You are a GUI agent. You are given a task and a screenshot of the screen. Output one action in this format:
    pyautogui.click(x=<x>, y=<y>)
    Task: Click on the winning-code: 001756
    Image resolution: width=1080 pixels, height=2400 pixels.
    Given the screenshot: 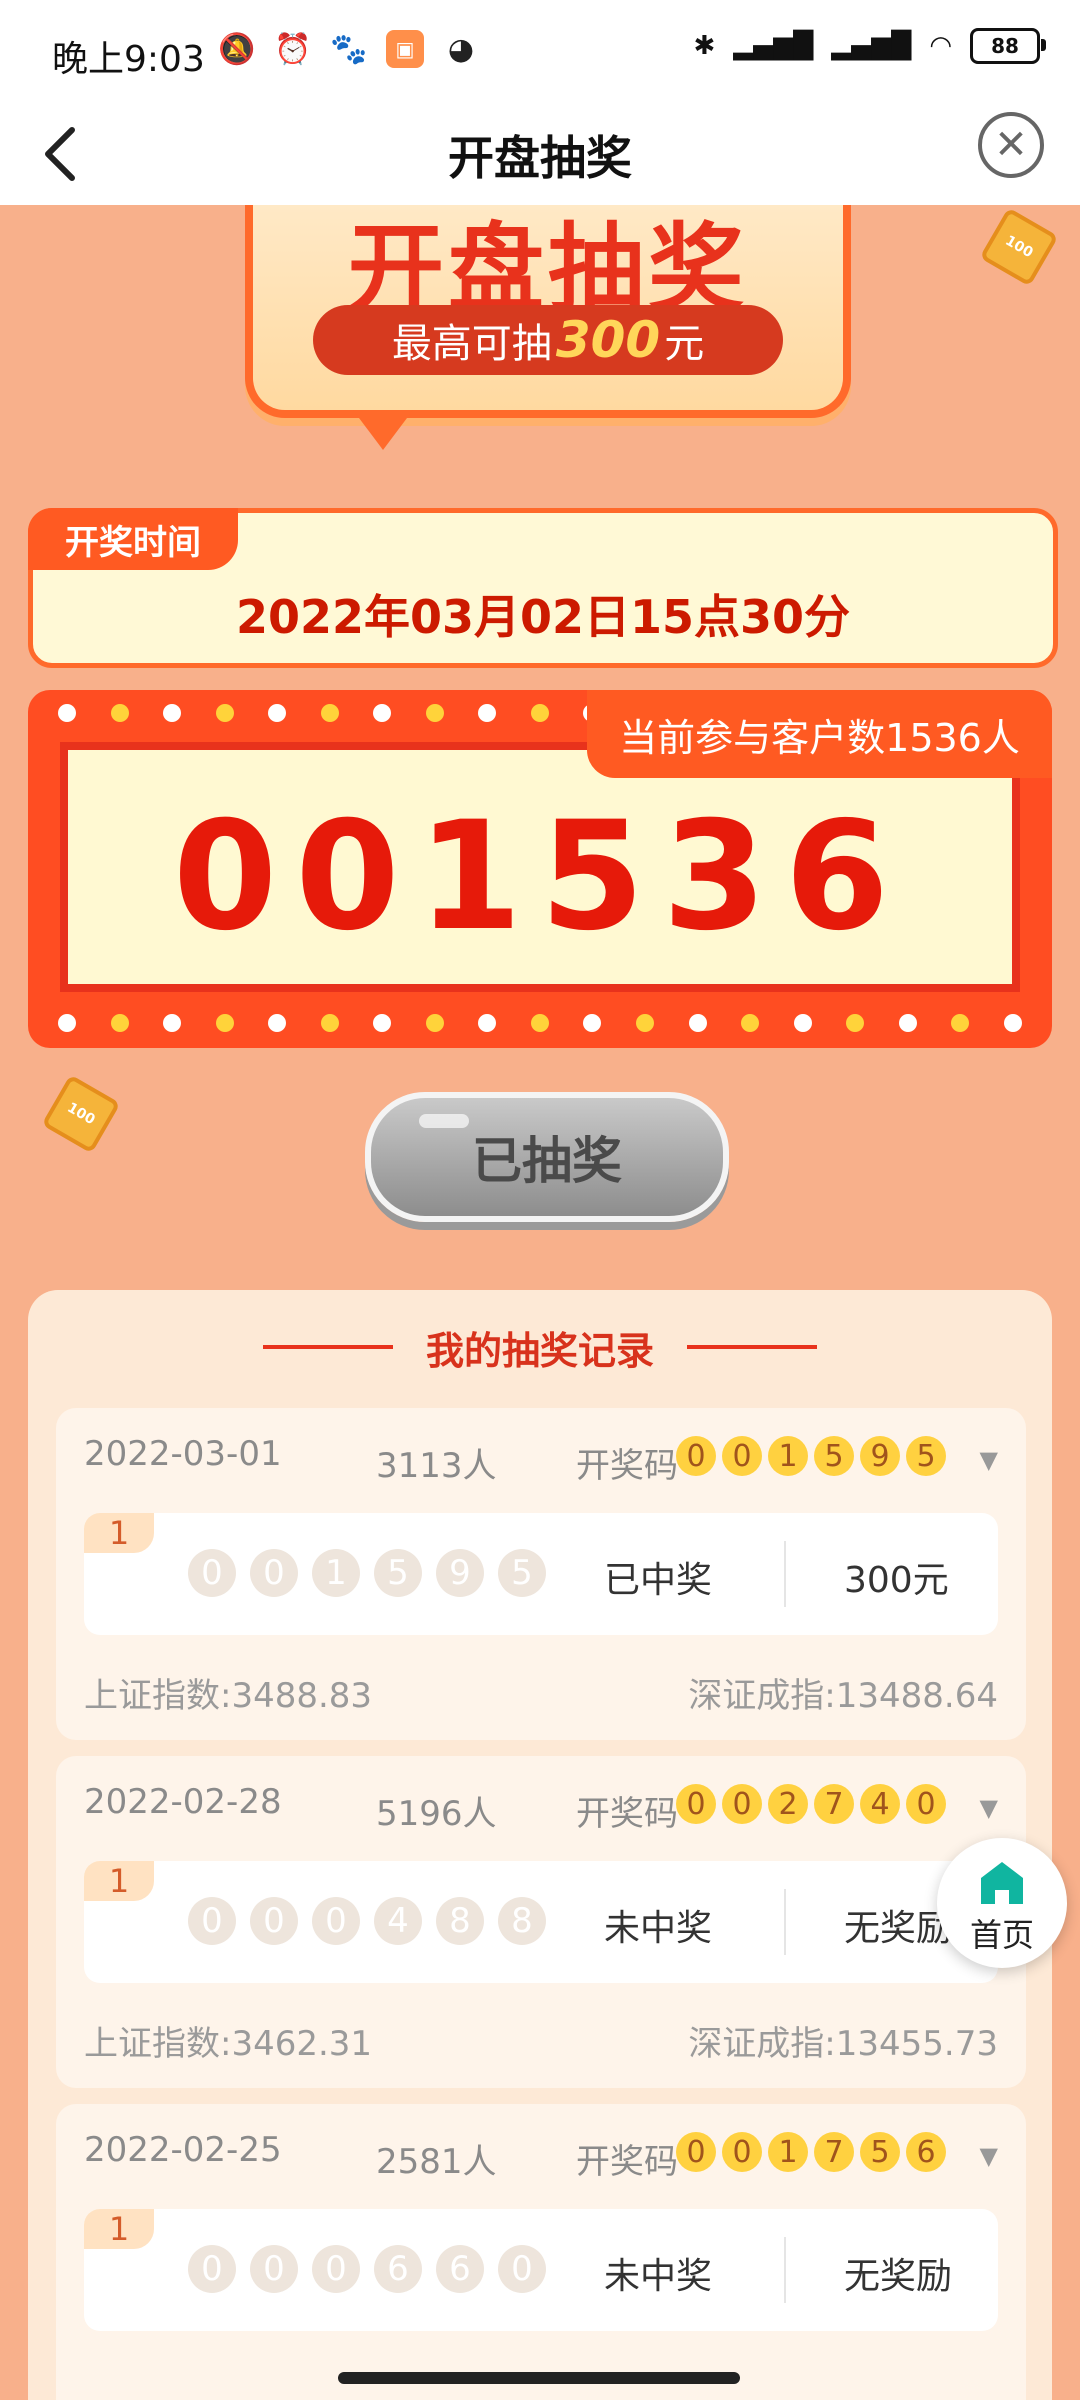 What is the action you would take?
    pyautogui.click(x=811, y=2152)
    